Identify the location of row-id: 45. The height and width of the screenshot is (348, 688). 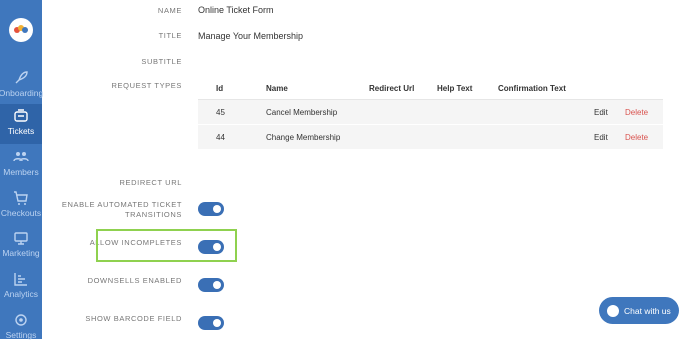
(220, 112).